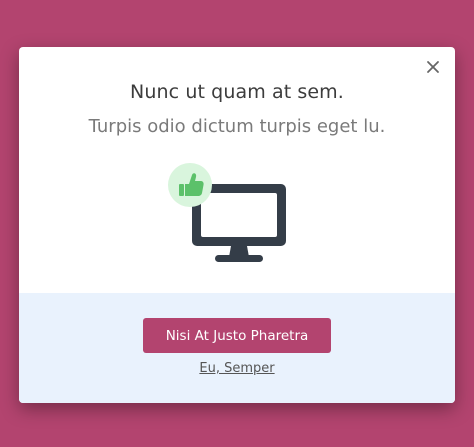  Describe the element at coordinates (237, 126) in the screenshot. I see `dialog-subtitle: Turpis odio dictum turpis eget lu.` at that location.